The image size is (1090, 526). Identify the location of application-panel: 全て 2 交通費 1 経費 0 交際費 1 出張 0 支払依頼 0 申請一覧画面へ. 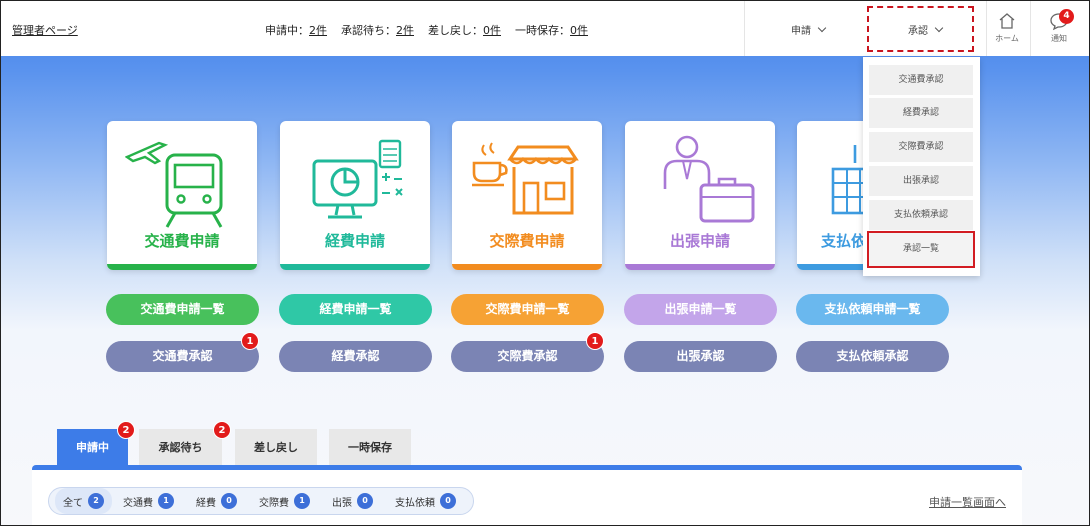
(527, 495).